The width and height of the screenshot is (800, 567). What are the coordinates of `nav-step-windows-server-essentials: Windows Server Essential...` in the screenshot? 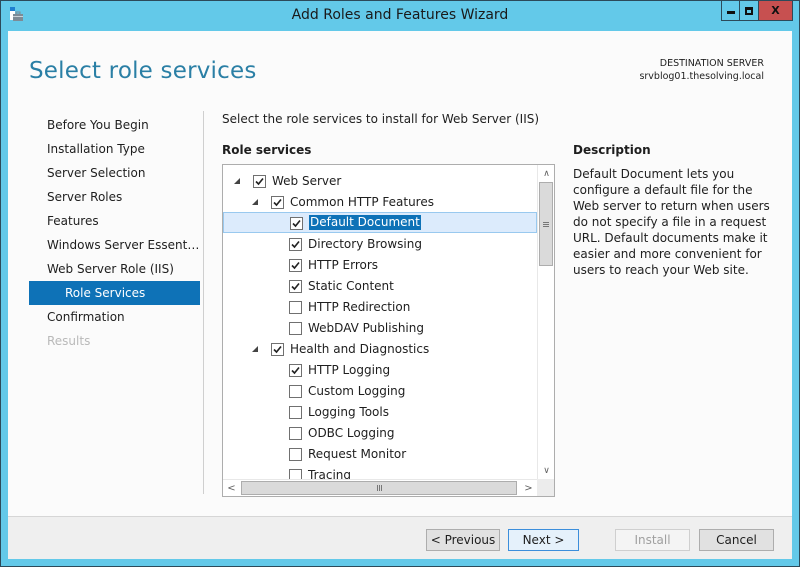 It's located at (114, 245).